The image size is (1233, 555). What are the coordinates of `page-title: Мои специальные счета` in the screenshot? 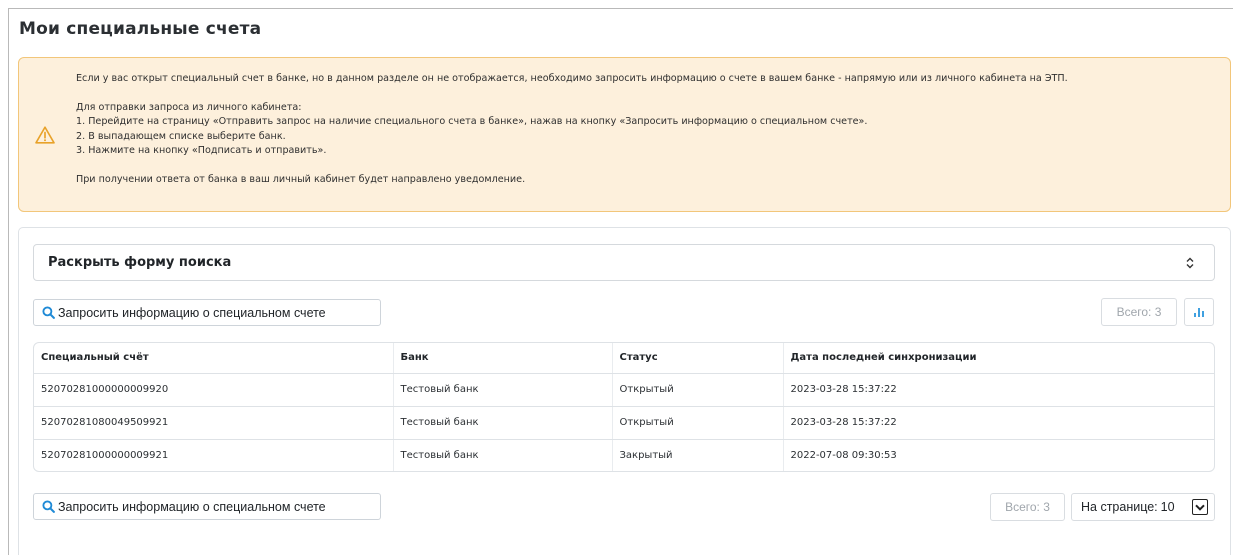 It's located at (140, 29).